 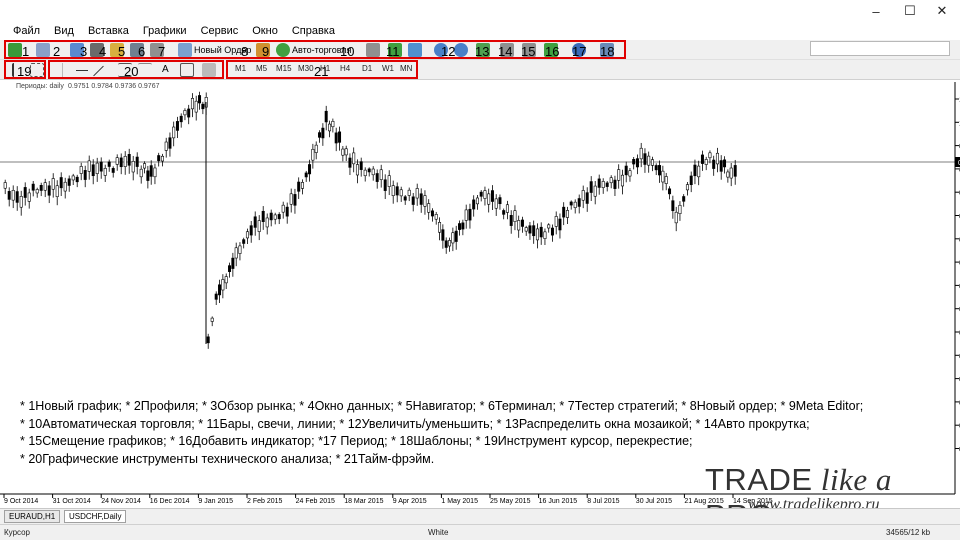 I want to click on tf-m1: M1, so click(x=240, y=68).